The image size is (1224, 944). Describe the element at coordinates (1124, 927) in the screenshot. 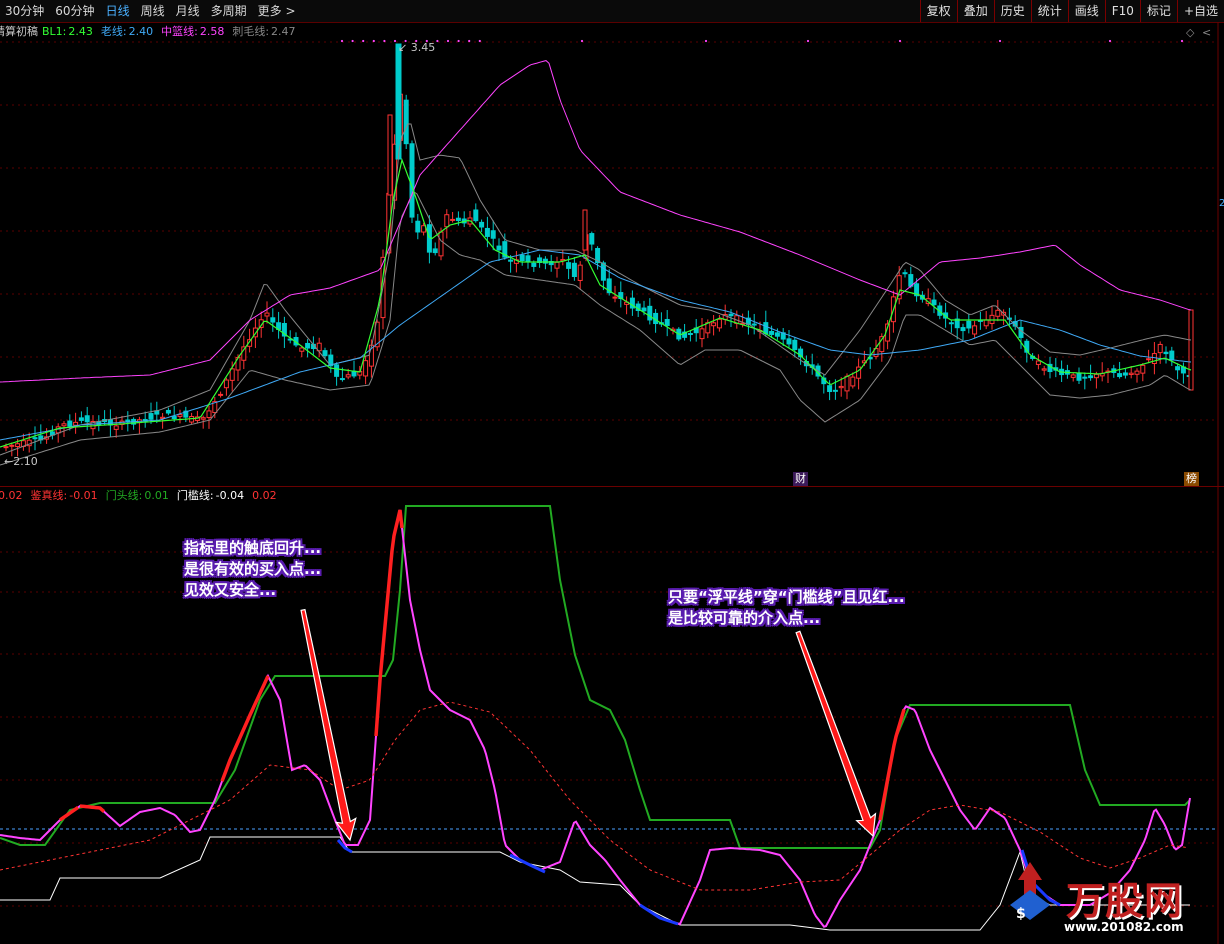

I see `watermark-url: www.201082.com` at that location.